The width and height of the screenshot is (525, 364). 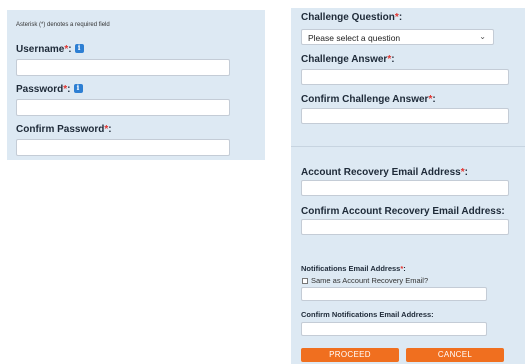 I want to click on notifications-email-input, so click(x=394, y=294).